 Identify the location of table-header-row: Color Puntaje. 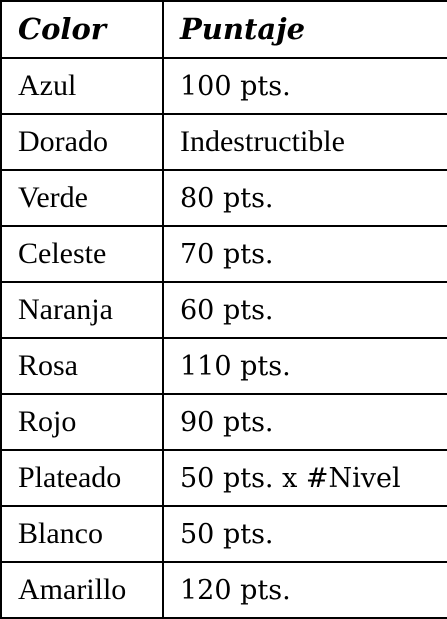
(223, 29).